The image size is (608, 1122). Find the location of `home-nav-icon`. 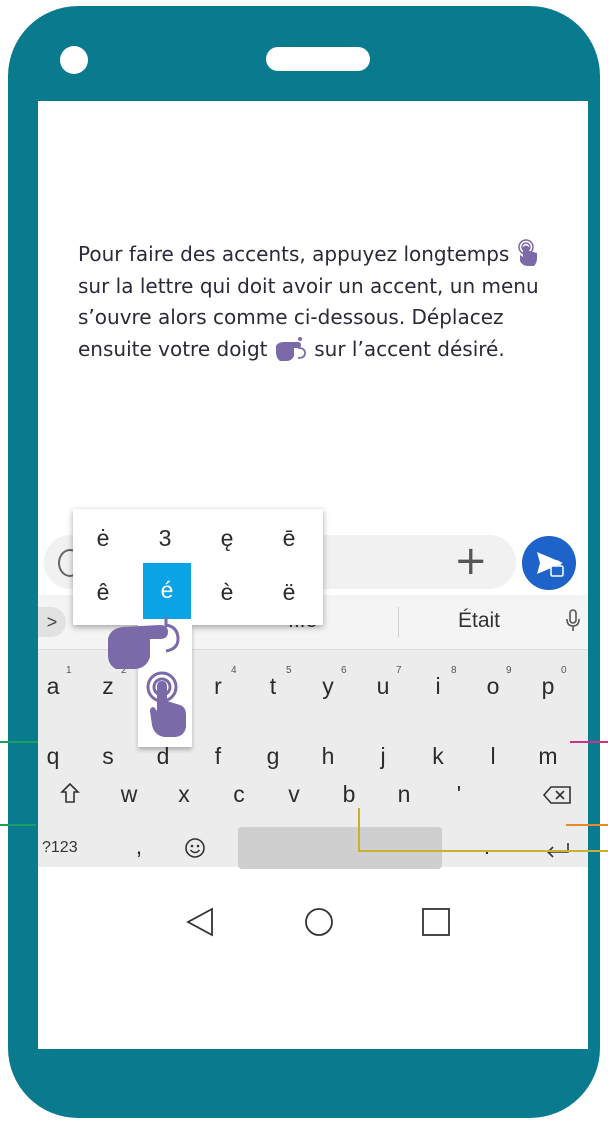

home-nav-icon is located at coordinates (319, 922).